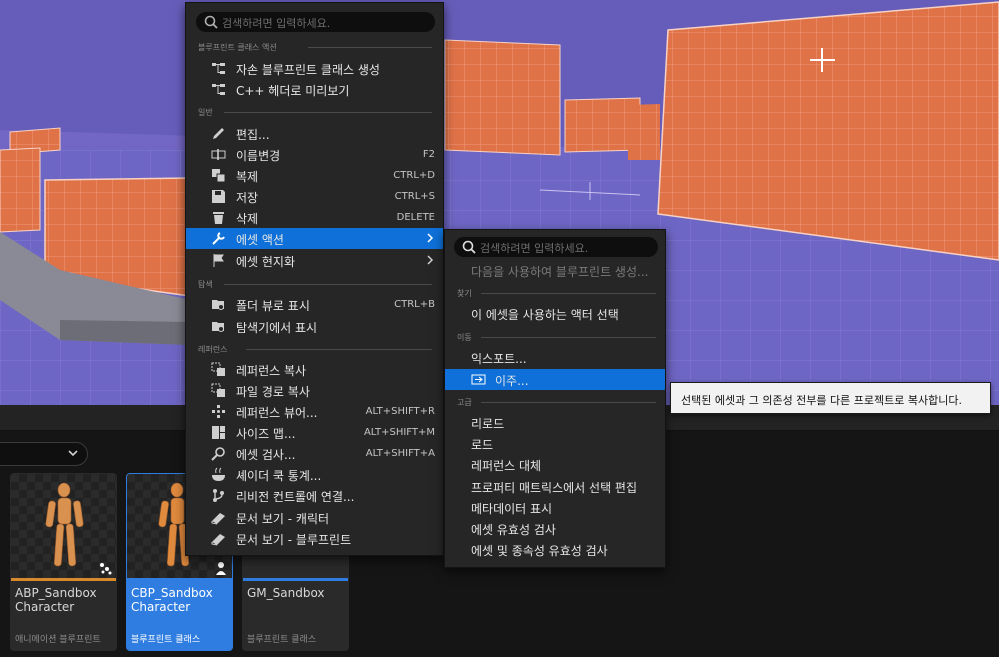  Describe the element at coordinates (314, 369) in the screenshot. I see `menu-item-copy-reference: 레퍼런스 복사` at that location.